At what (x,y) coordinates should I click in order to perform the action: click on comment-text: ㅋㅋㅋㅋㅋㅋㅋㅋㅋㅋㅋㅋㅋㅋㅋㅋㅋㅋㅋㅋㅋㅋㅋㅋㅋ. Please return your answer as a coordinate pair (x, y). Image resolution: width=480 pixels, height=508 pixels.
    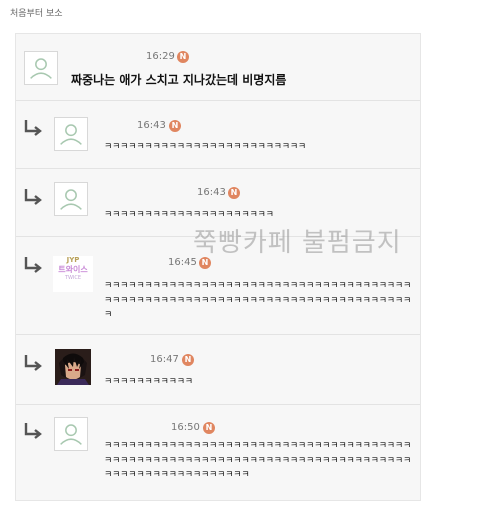
    Looking at the image, I should click on (205, 147).